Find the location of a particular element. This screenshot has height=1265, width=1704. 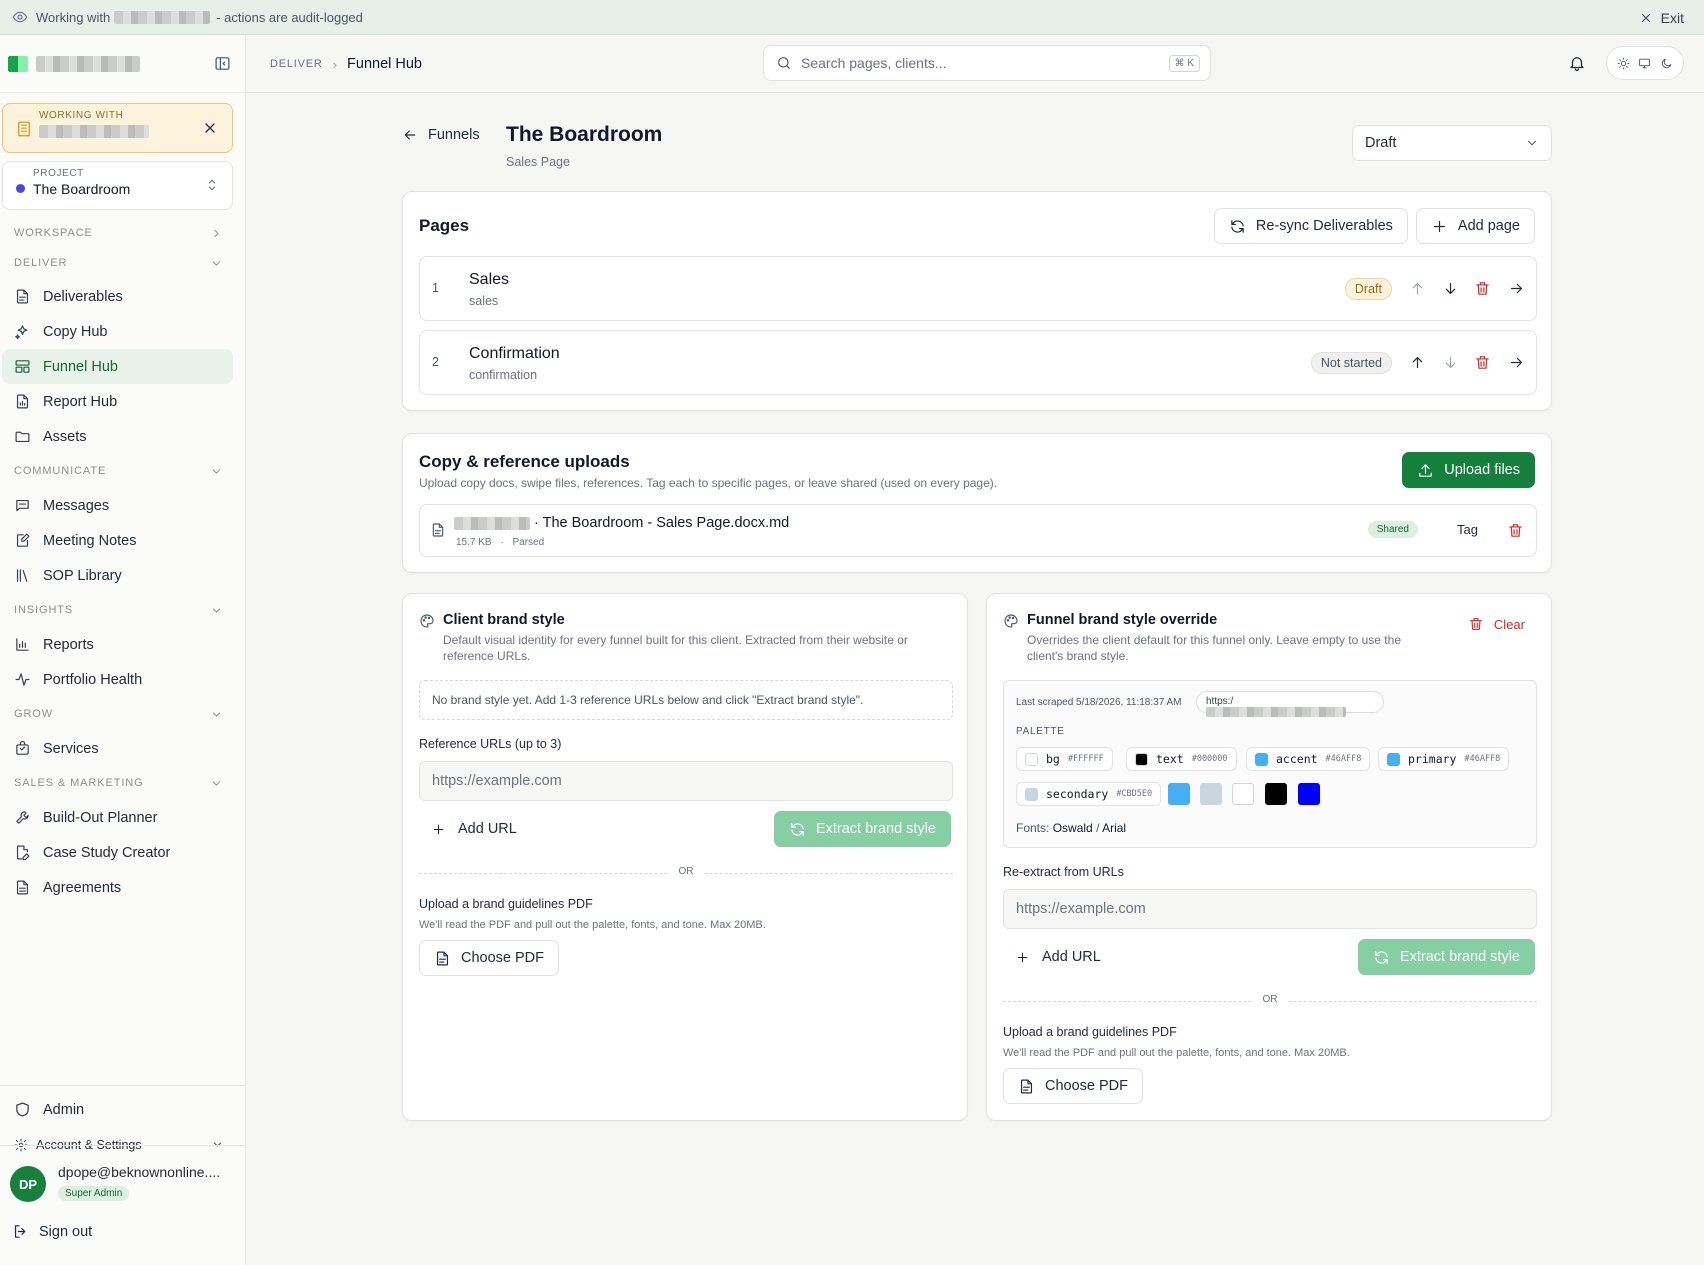

brand-logo is located at coordinates (74, 63).